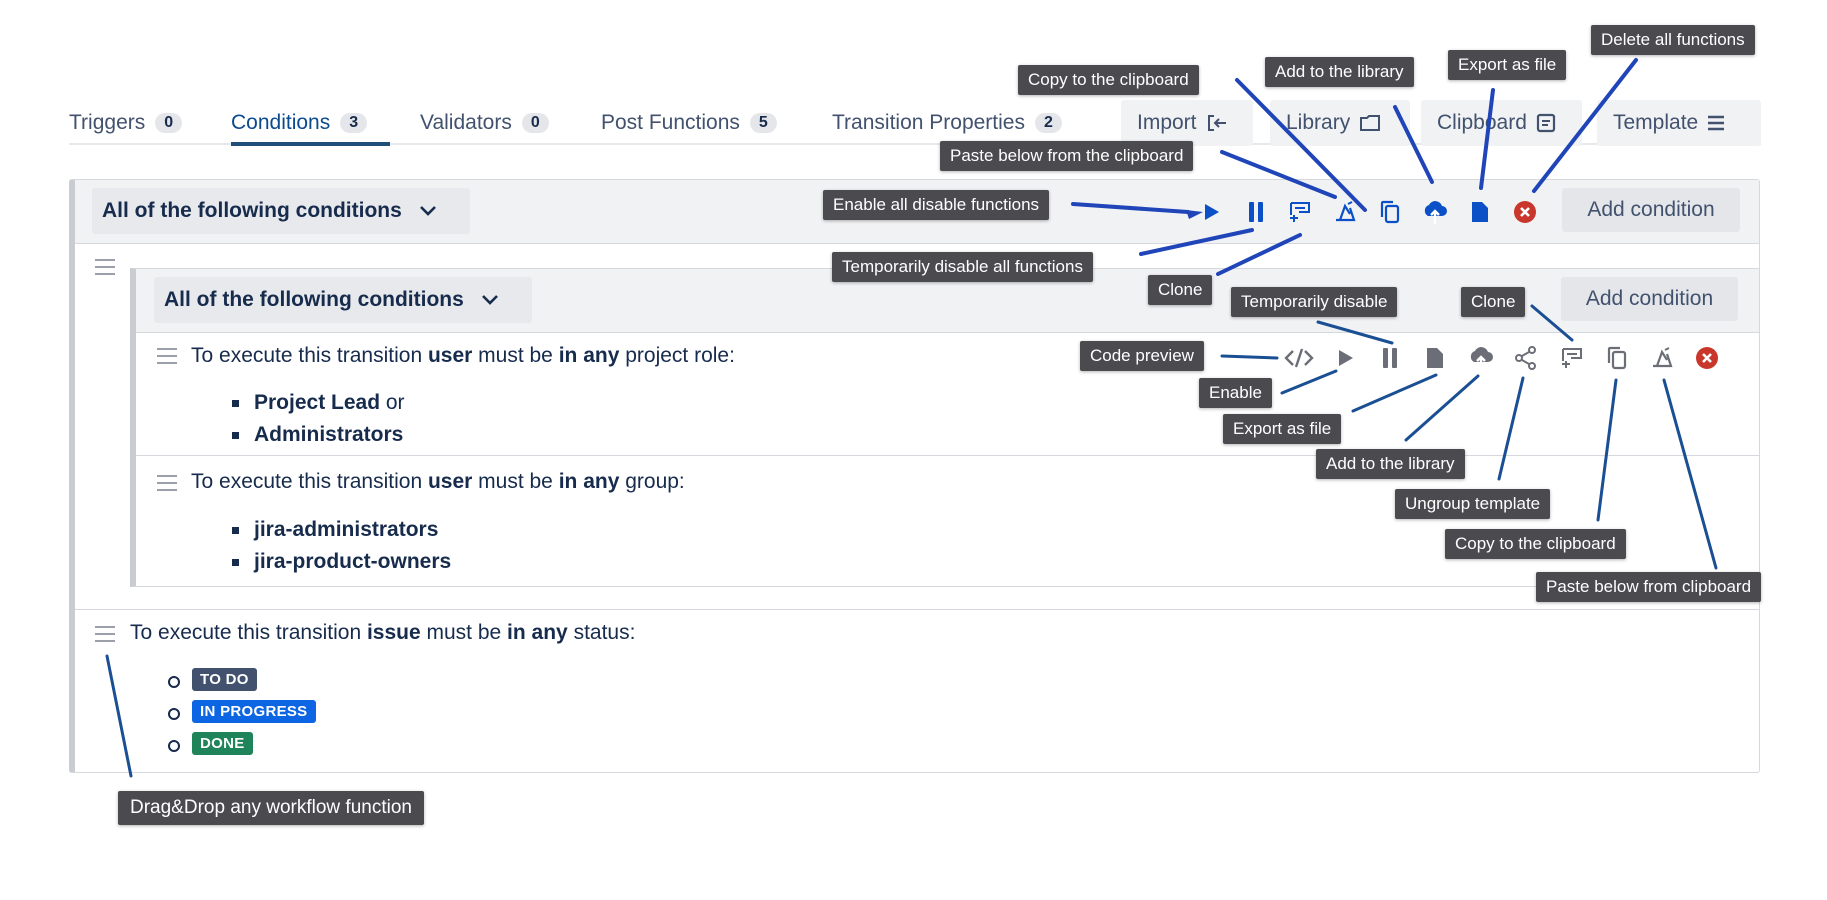 The image size is (1827, 900). Describe the element at coordinates (1473, 504) in the screenshot. I see `tooltip-ungroup-template: Ungroup template` at that location.